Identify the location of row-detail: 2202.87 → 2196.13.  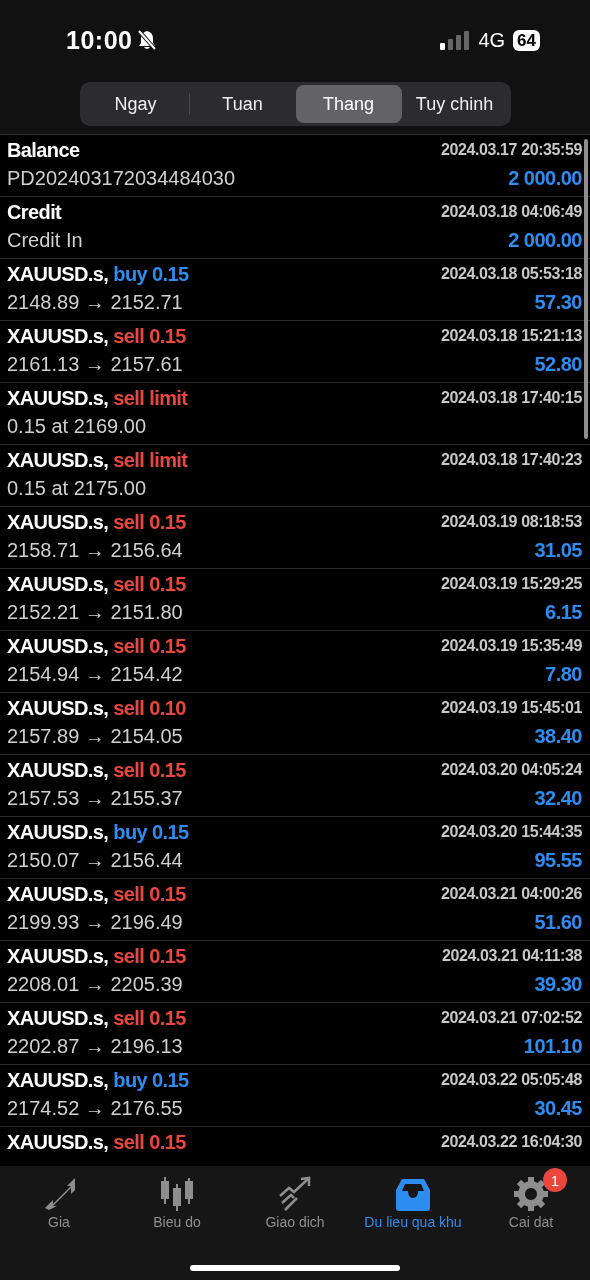
(95, 1046).